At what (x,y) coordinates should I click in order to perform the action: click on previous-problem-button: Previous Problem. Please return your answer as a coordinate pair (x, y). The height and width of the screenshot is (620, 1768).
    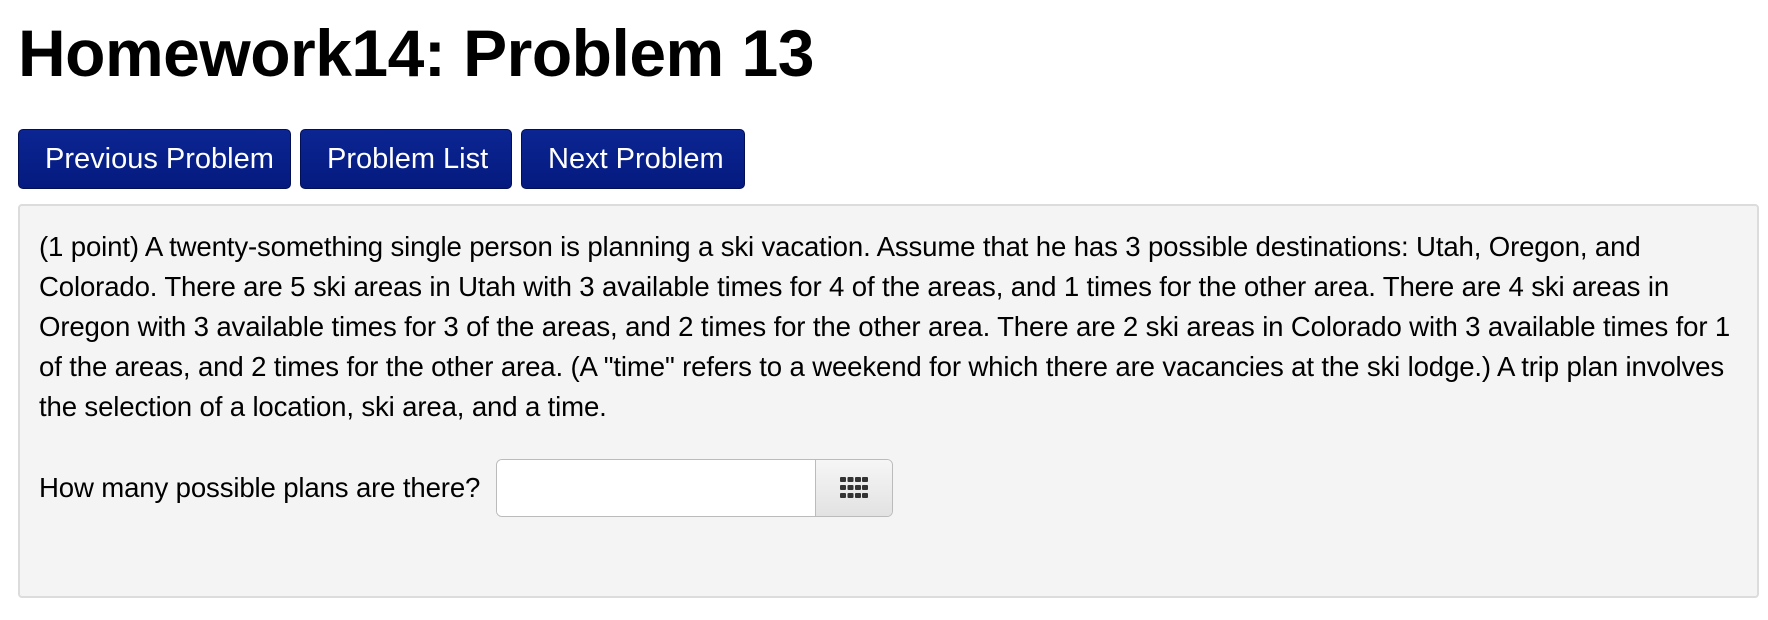
    Looking at the image, I should click on (154, 159).